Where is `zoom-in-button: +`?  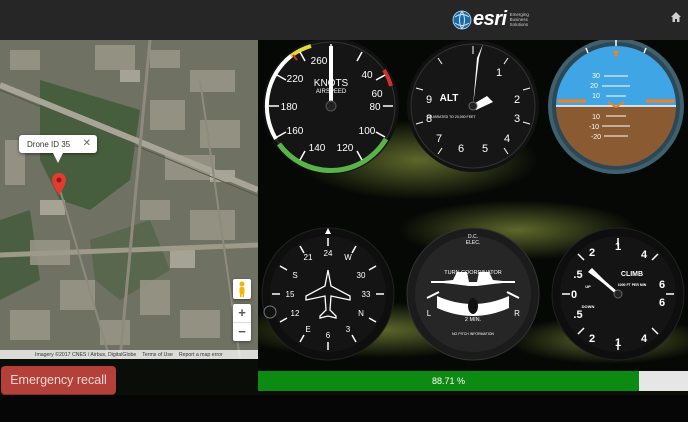
zoom-in-button: + is located at coordinates (242, 313).